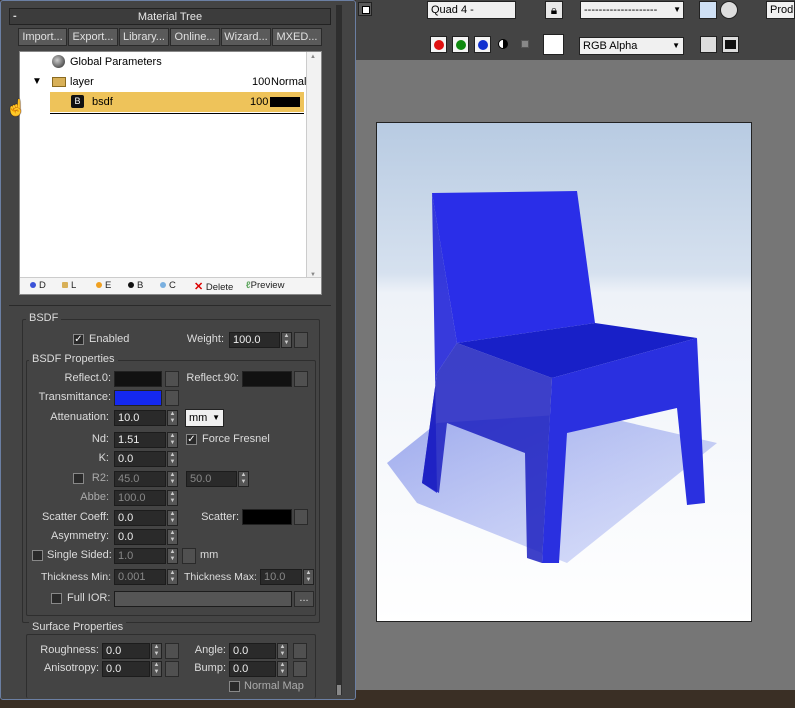 This screenshot has height=708, width=795. What do you see at coordinates (156, 651) in the screenshot?
I see `roughness-spinner: ▲ ▼` at bounding box center [156, 651].